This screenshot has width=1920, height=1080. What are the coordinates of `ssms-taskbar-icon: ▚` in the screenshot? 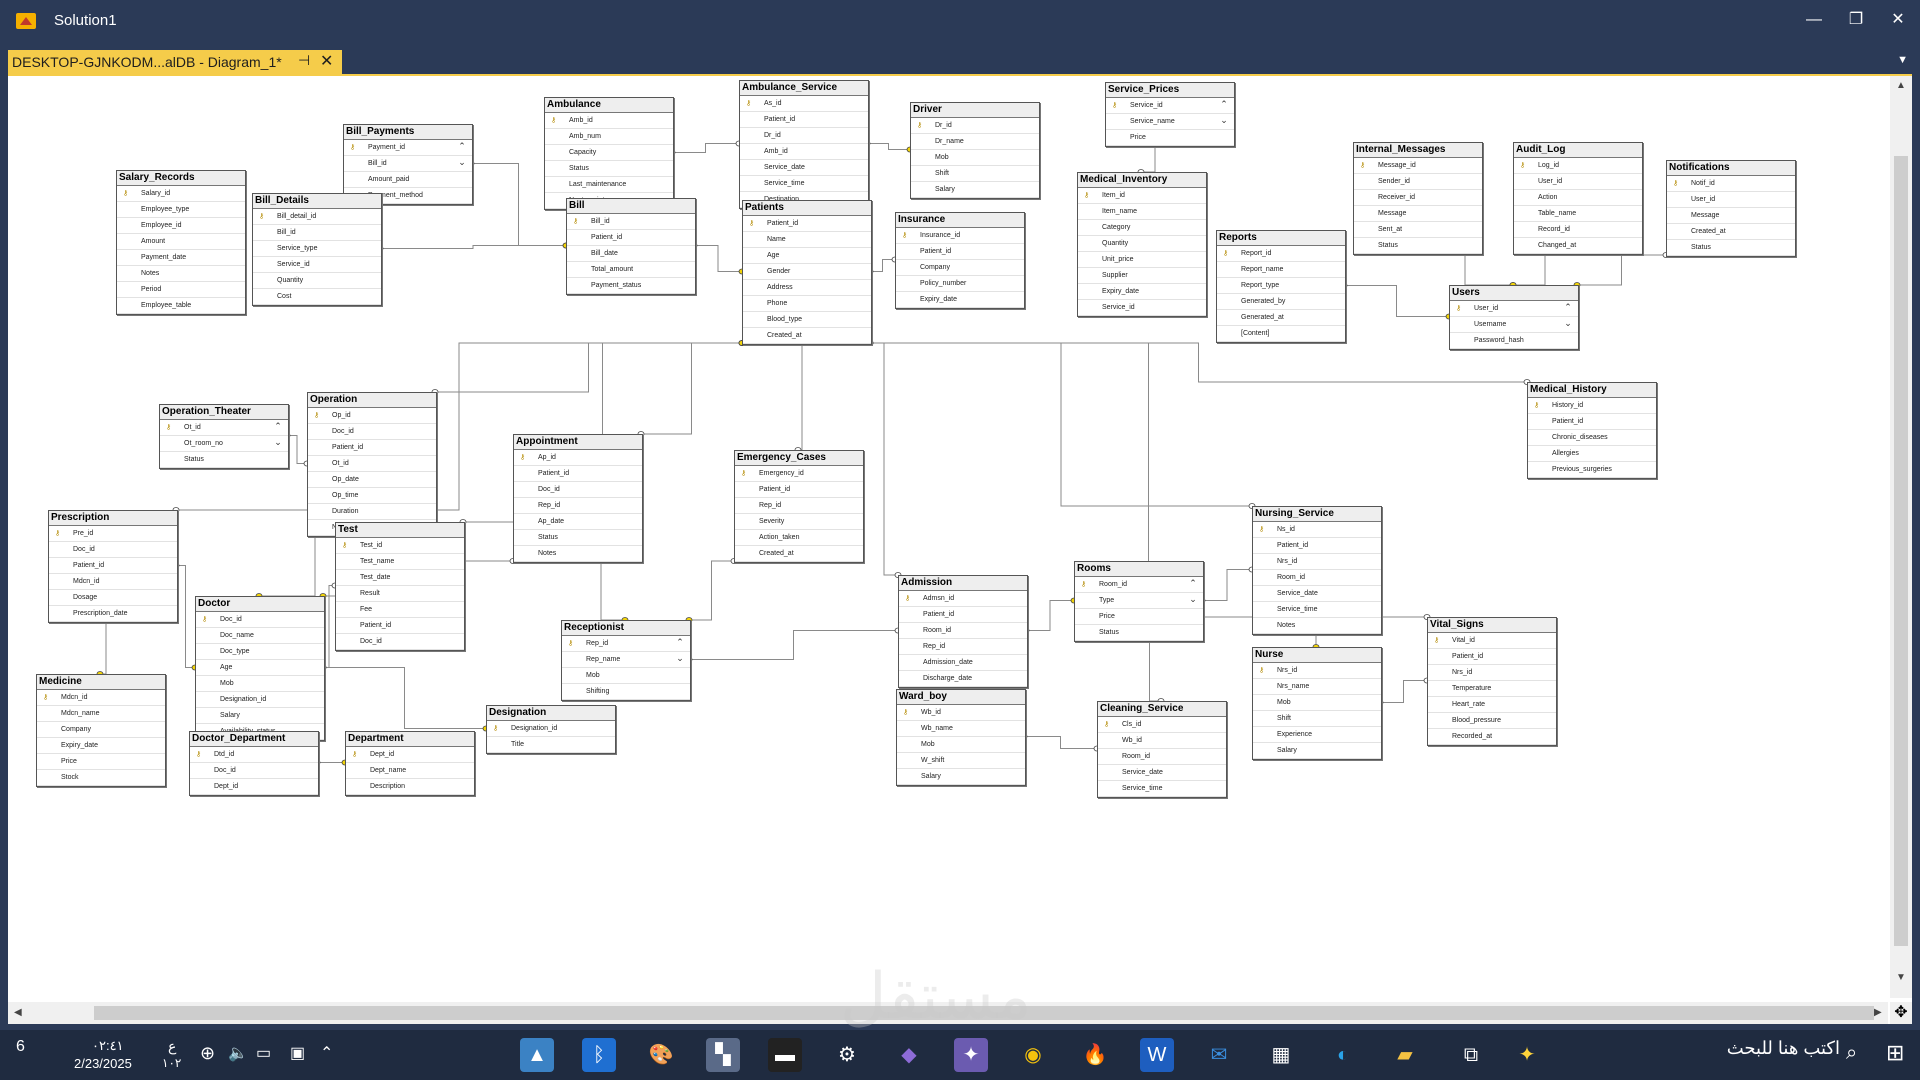 It's located at (723, 1055).